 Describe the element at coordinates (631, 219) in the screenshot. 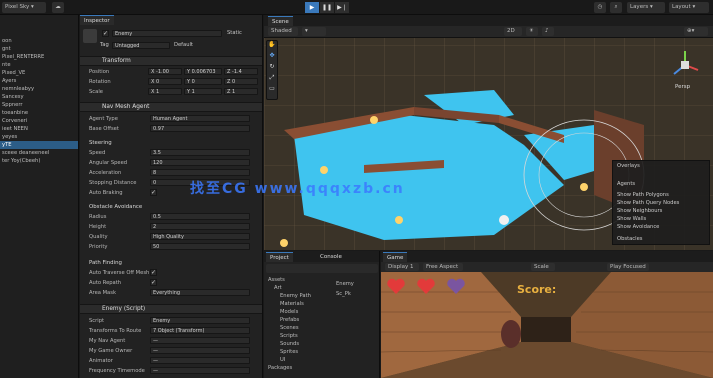

I see `overlay-walls: Show Walls` at that location.